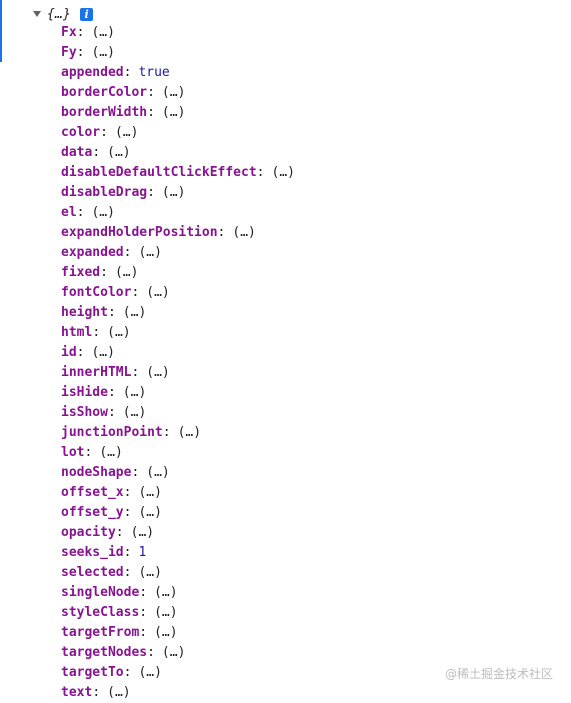 The width and height of the screenshot is (571, 703). Describe the element at coordinates (100, 612) in the screenshot. I see `property-key: styleClass` at that location.